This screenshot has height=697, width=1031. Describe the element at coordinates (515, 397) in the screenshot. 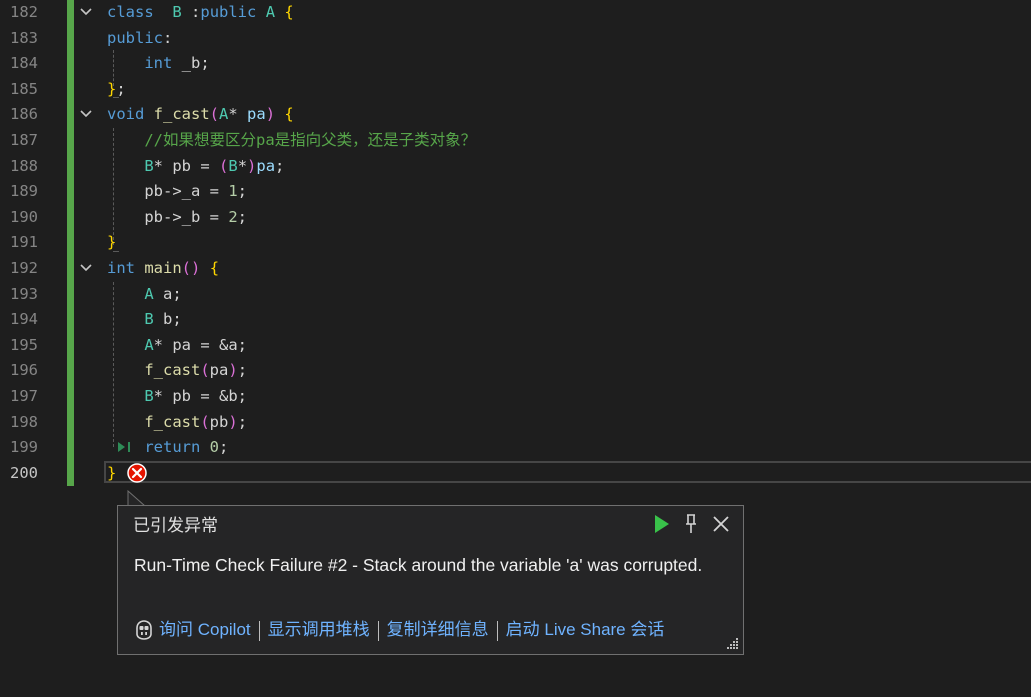

I see `code-line: 197 B* pb = &b;` at that location.